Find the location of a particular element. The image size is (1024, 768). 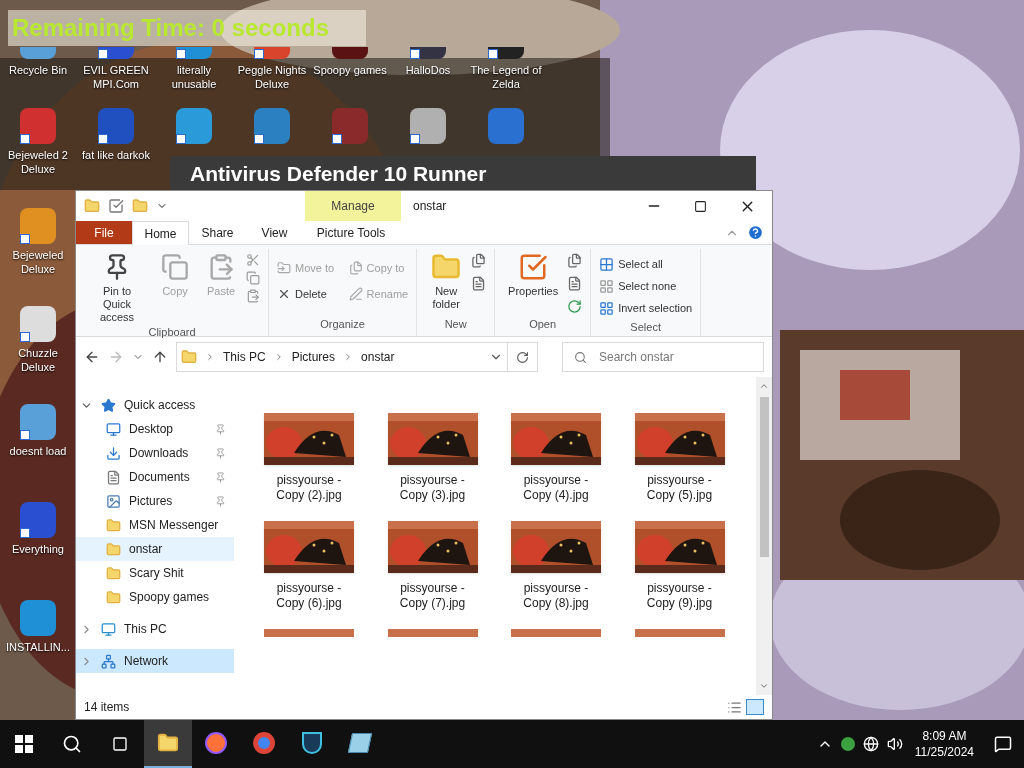

volume-icon is located at coordinates (894, 744).